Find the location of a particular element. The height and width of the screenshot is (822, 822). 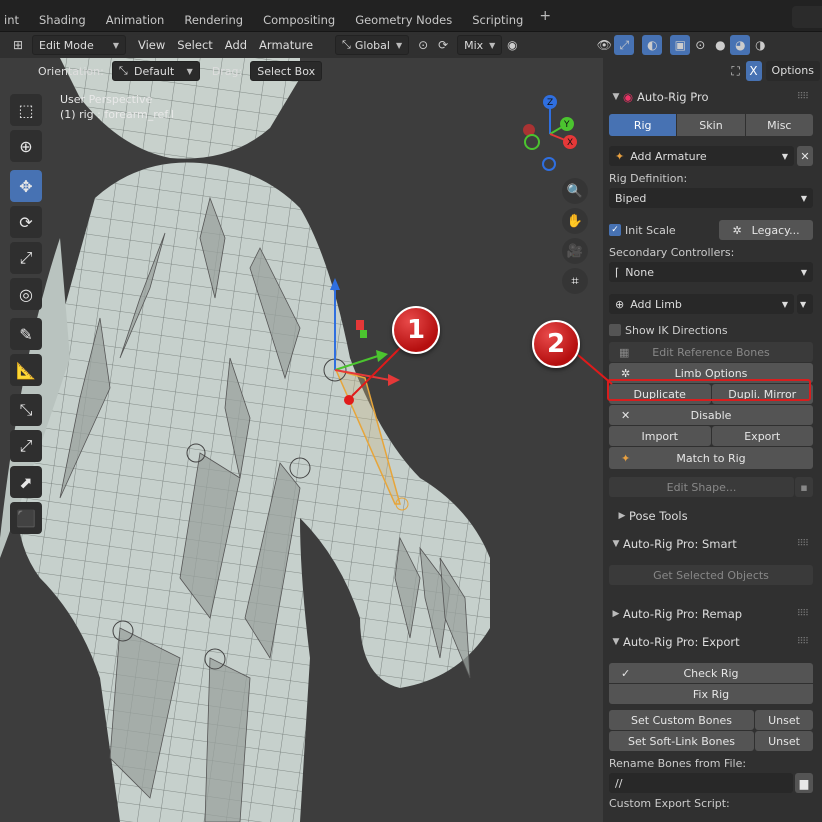

roll-icon: ⬛ is located at coordinates (26, 518).